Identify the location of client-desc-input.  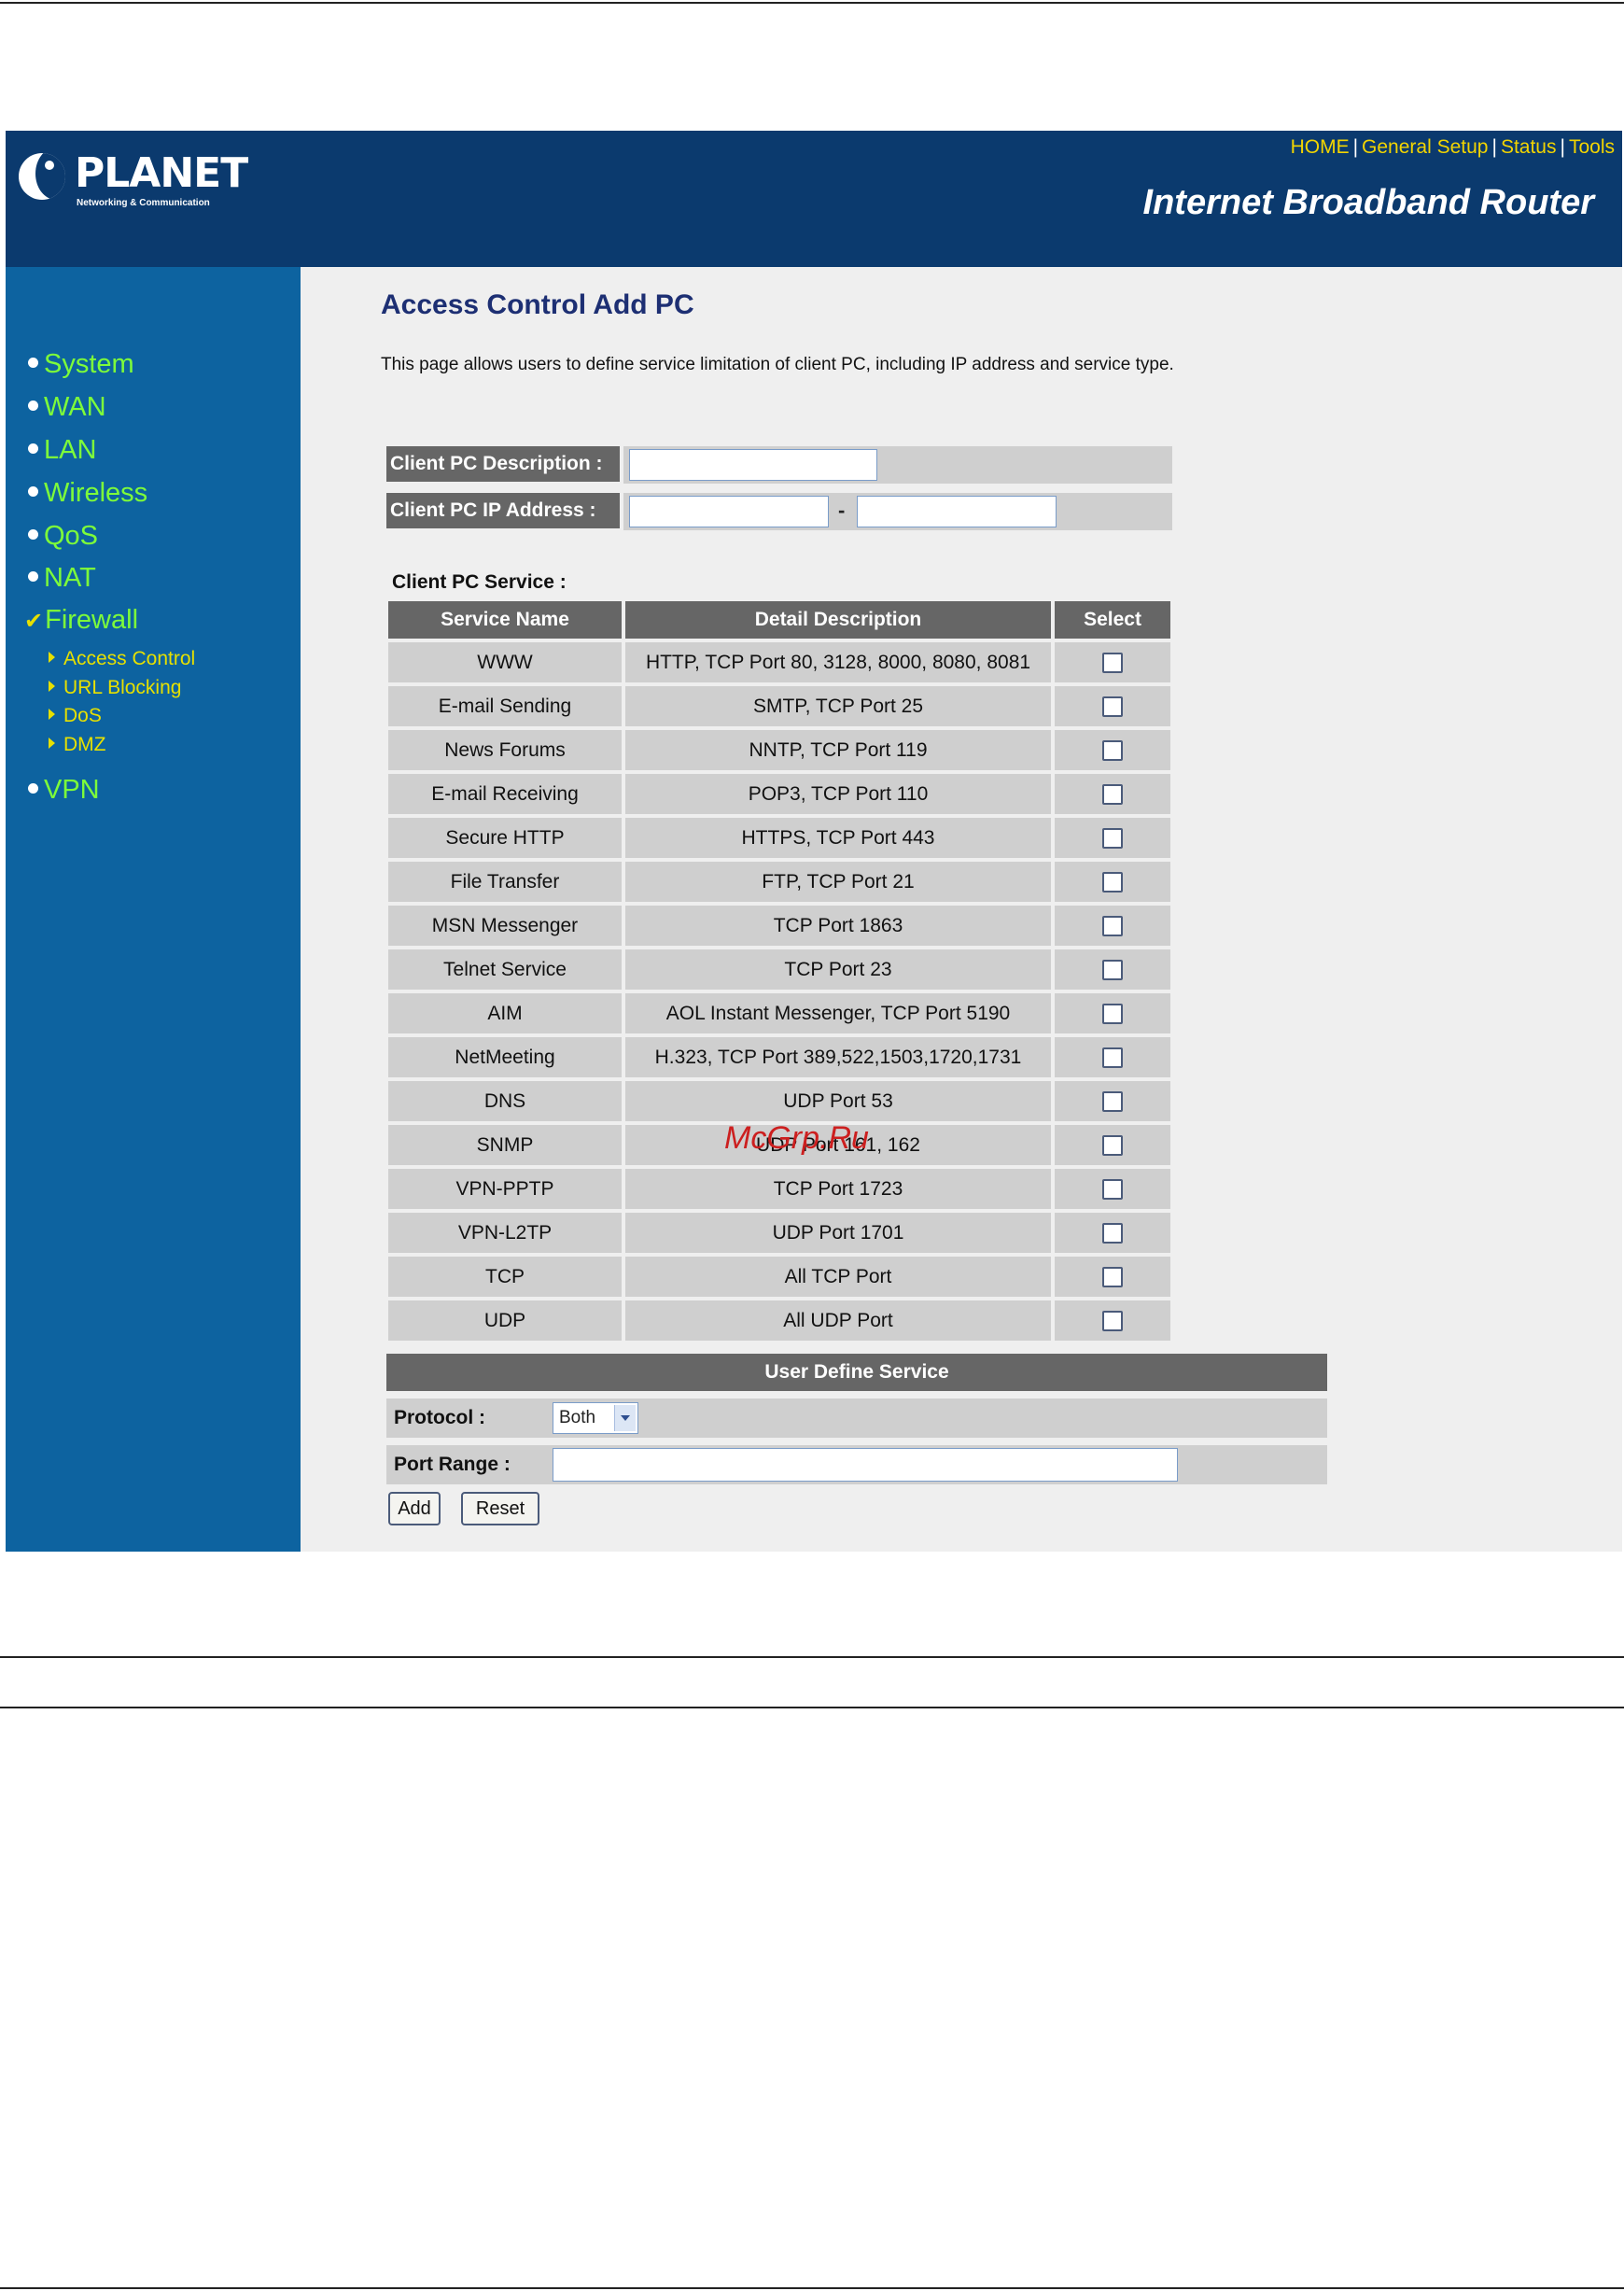
(753, 465).